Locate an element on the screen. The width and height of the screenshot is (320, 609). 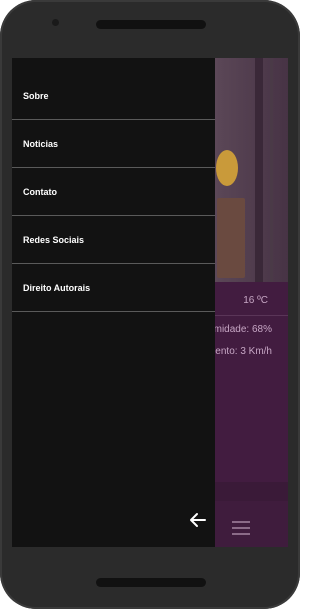
drawer-item-label: Noticias is located at coordinates (41, 143).